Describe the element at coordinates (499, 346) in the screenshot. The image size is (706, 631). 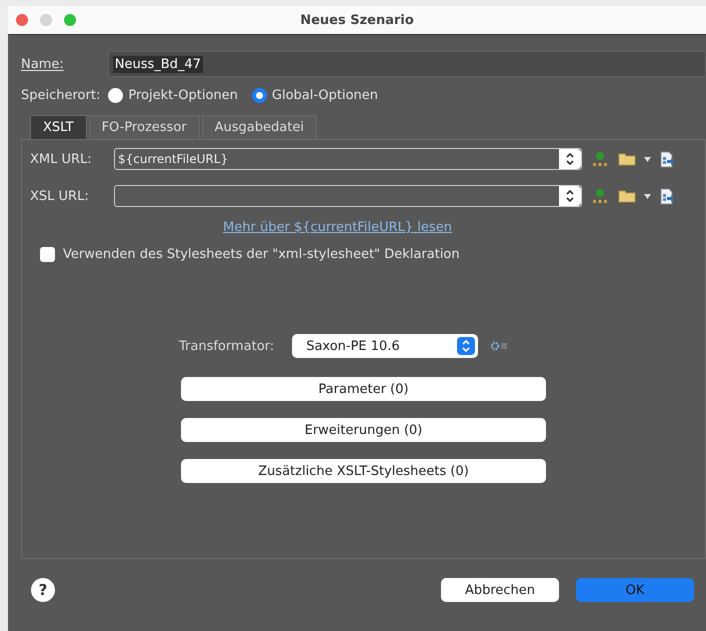
I see `gear-icon` at that location.